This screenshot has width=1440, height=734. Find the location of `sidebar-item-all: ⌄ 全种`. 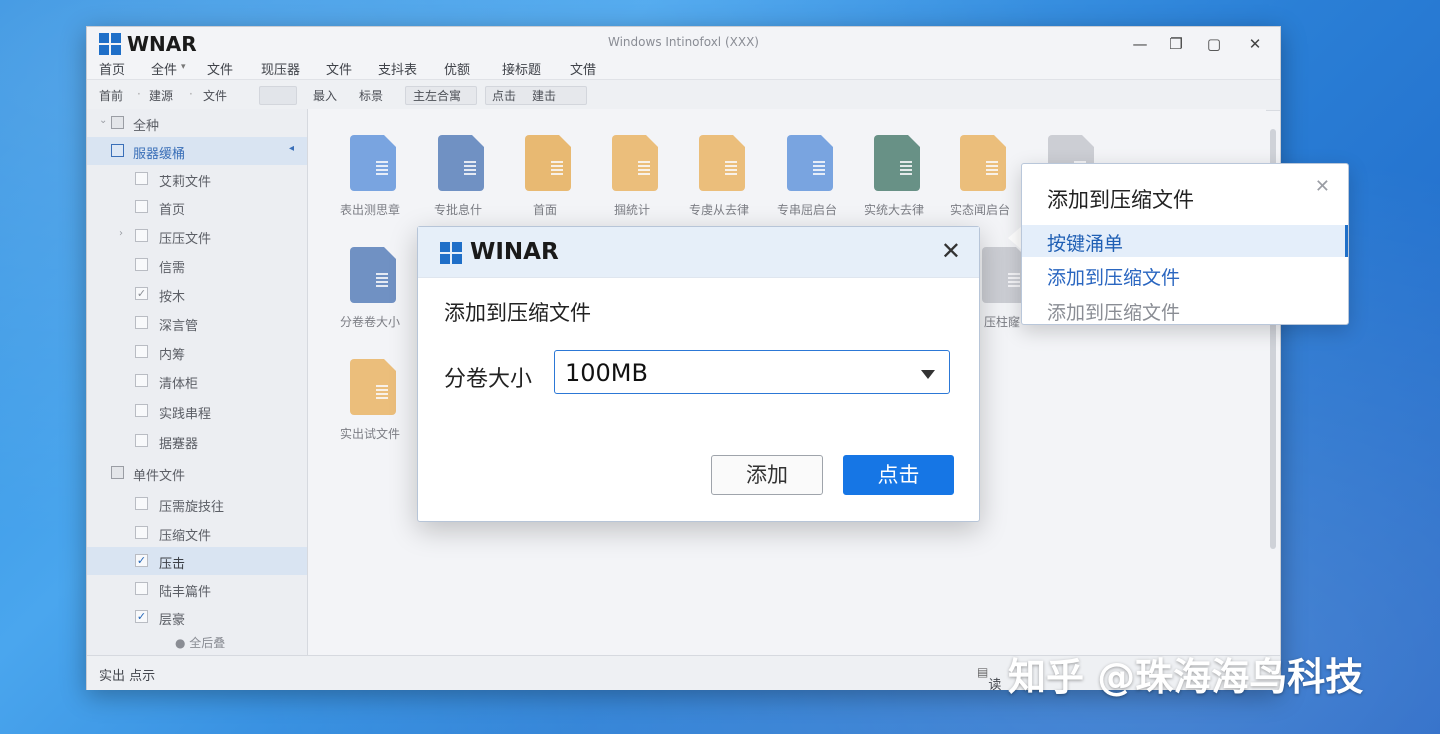

sidebar-item-all: ⌄ 全种 is located at coordinates (197, 123).